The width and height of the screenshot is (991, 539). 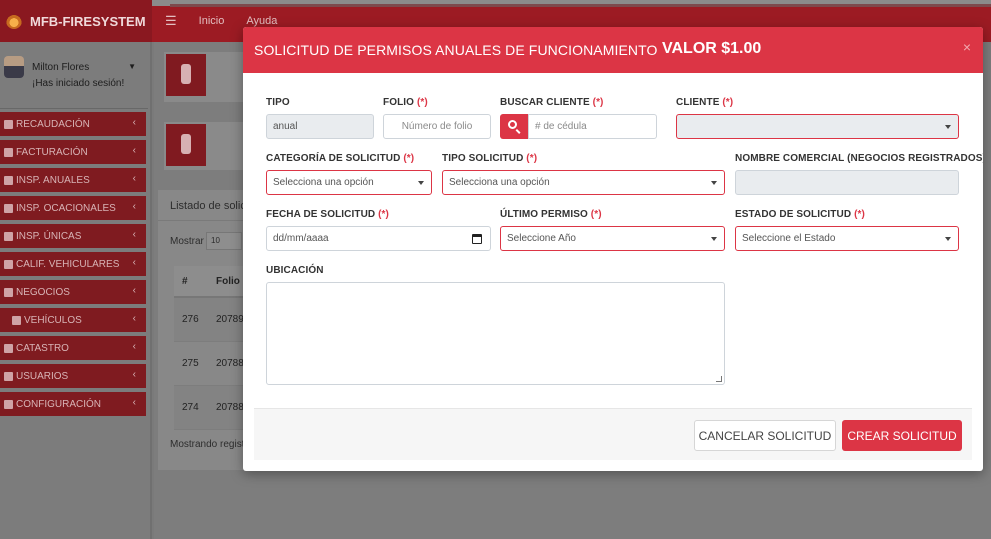 What do you see at coordinates (719, 379) in the screenshot?
I see `resize-handle` at bounding box center [719, 379].